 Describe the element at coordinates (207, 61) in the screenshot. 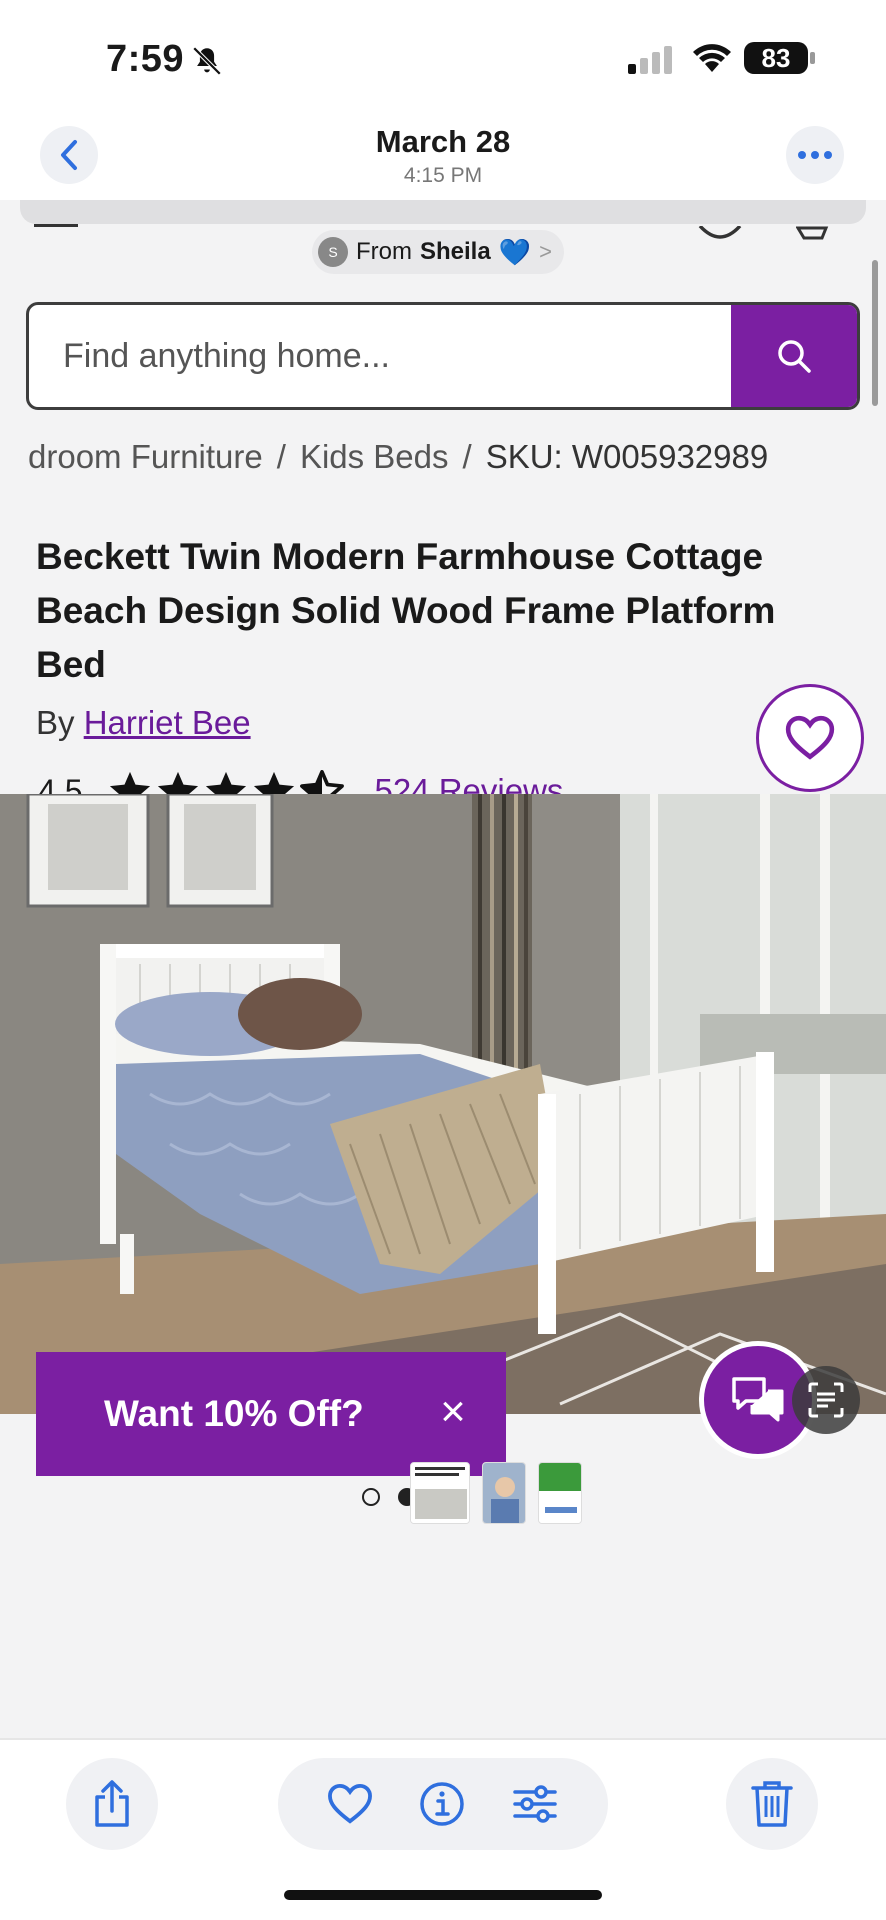

I see `bell-slash-icon` at that location.